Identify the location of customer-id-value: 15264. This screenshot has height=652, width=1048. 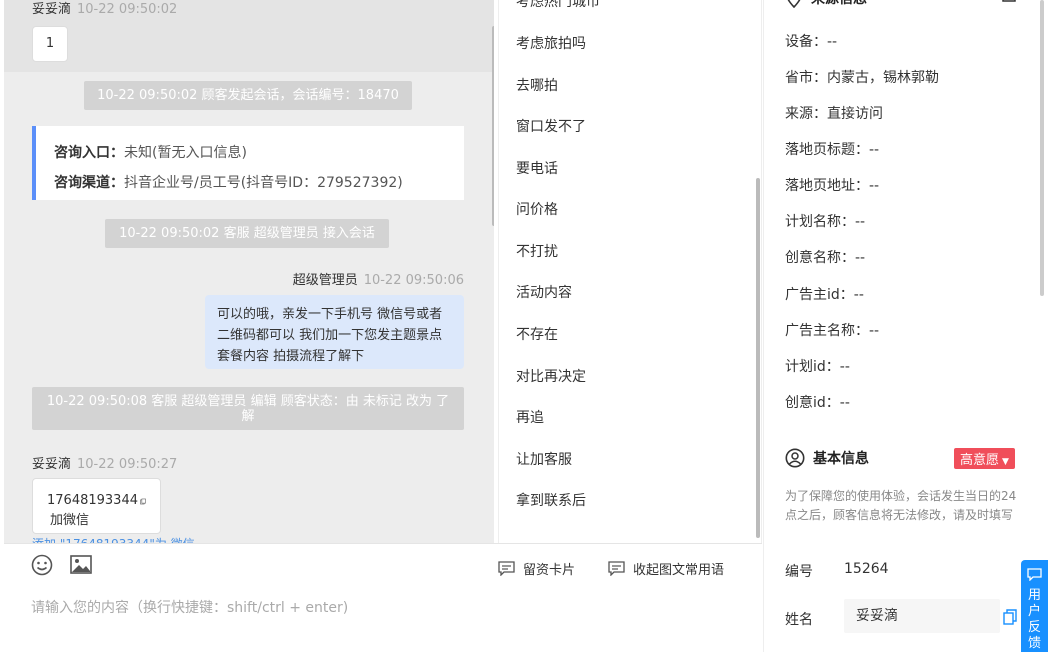
(866, 569).